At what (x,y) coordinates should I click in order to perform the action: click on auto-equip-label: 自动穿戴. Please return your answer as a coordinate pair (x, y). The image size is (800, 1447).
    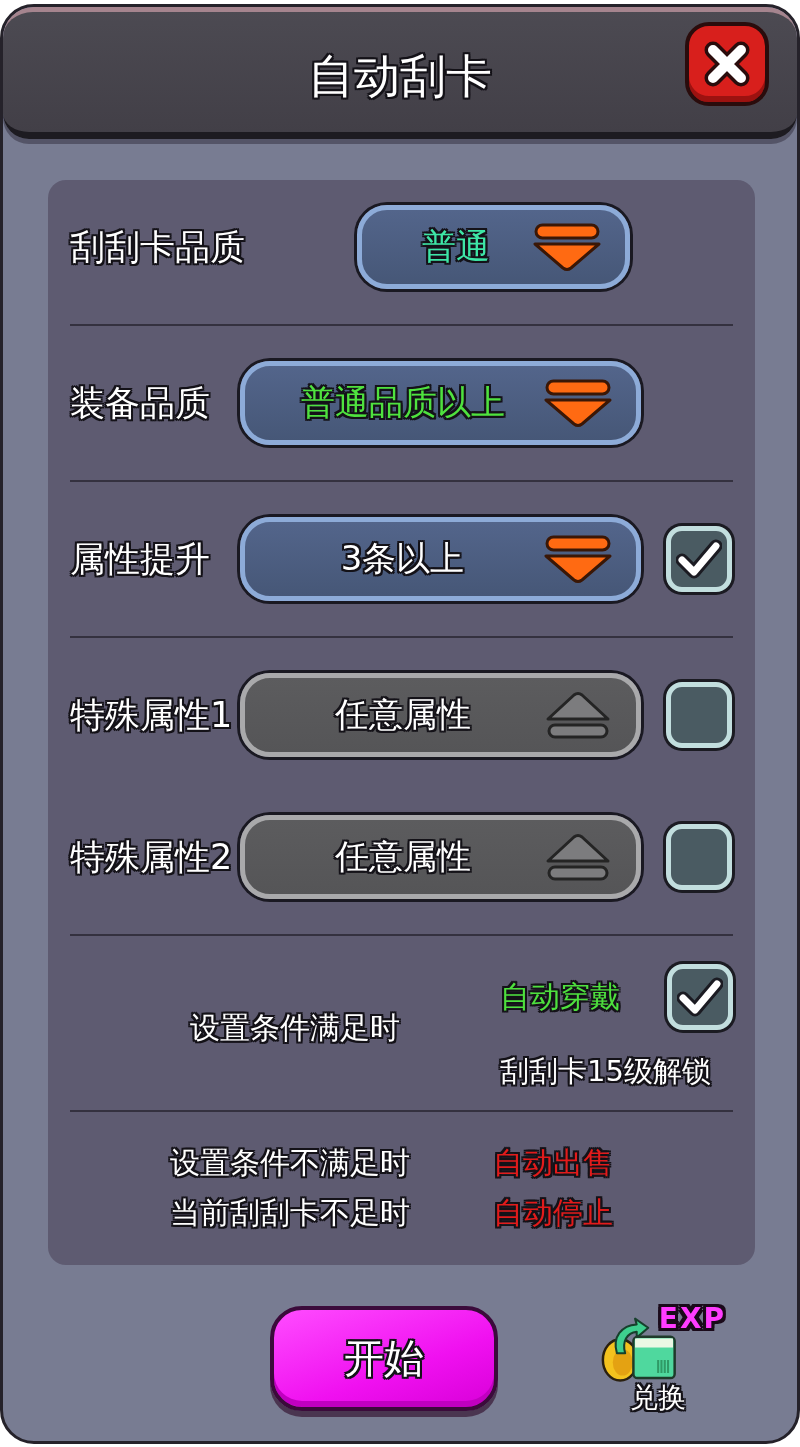
    Looking at the image, I should click on (560, 996).